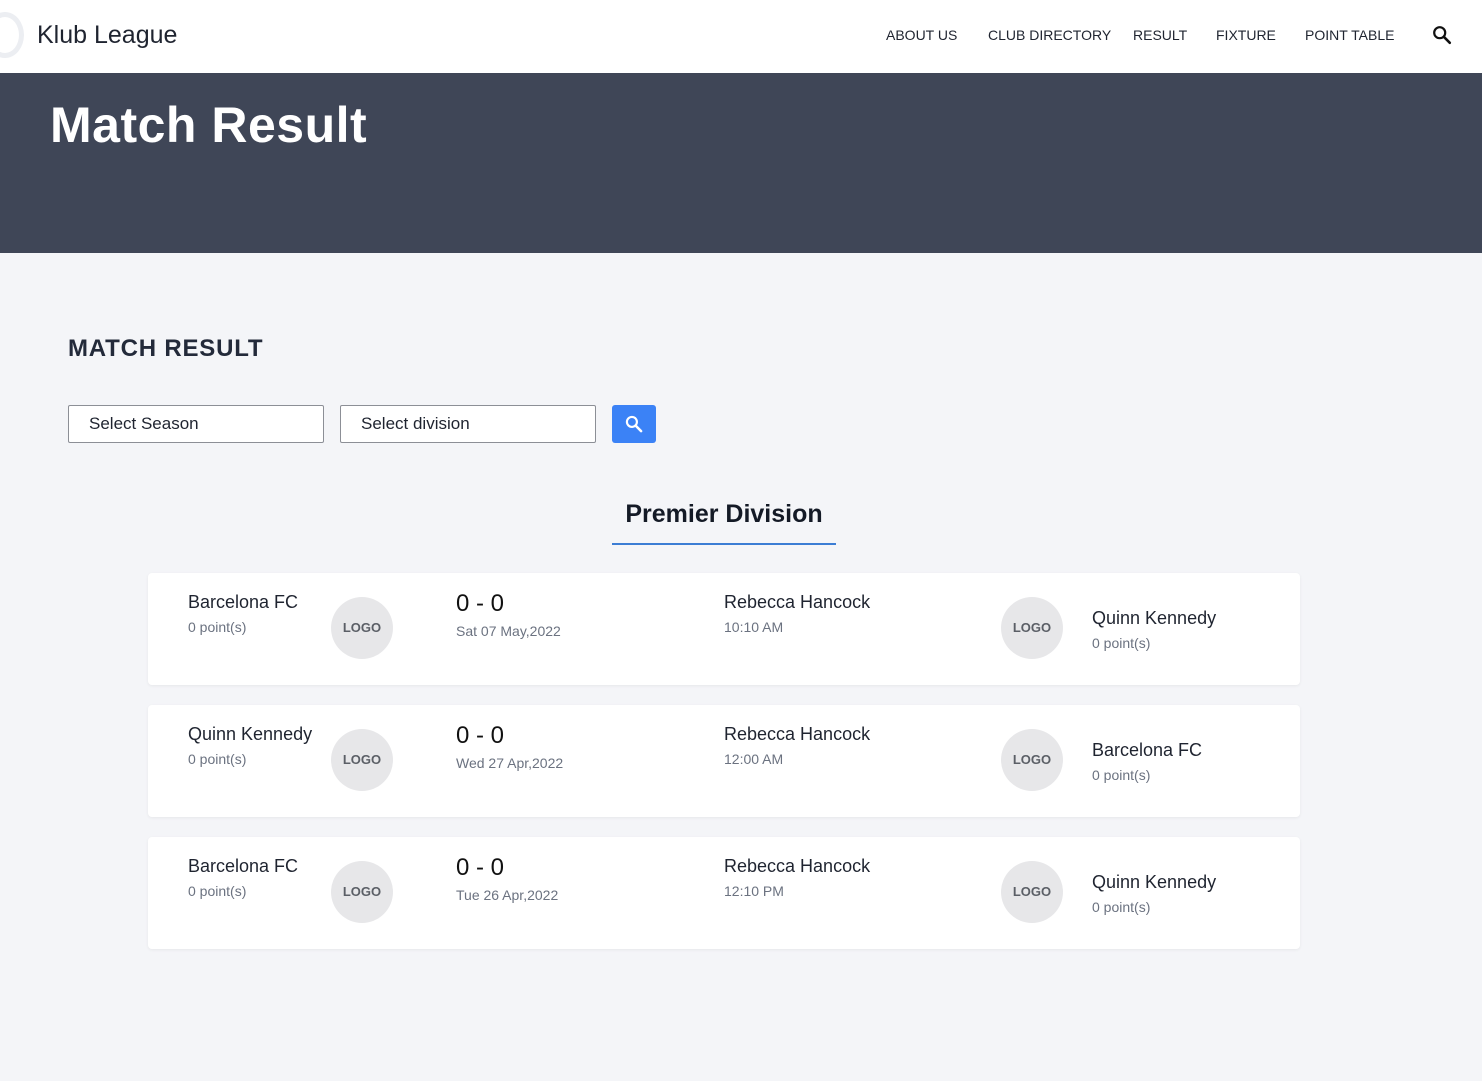  I want to click on nav-point-table: POINT TABLE, so click(1349, 35).